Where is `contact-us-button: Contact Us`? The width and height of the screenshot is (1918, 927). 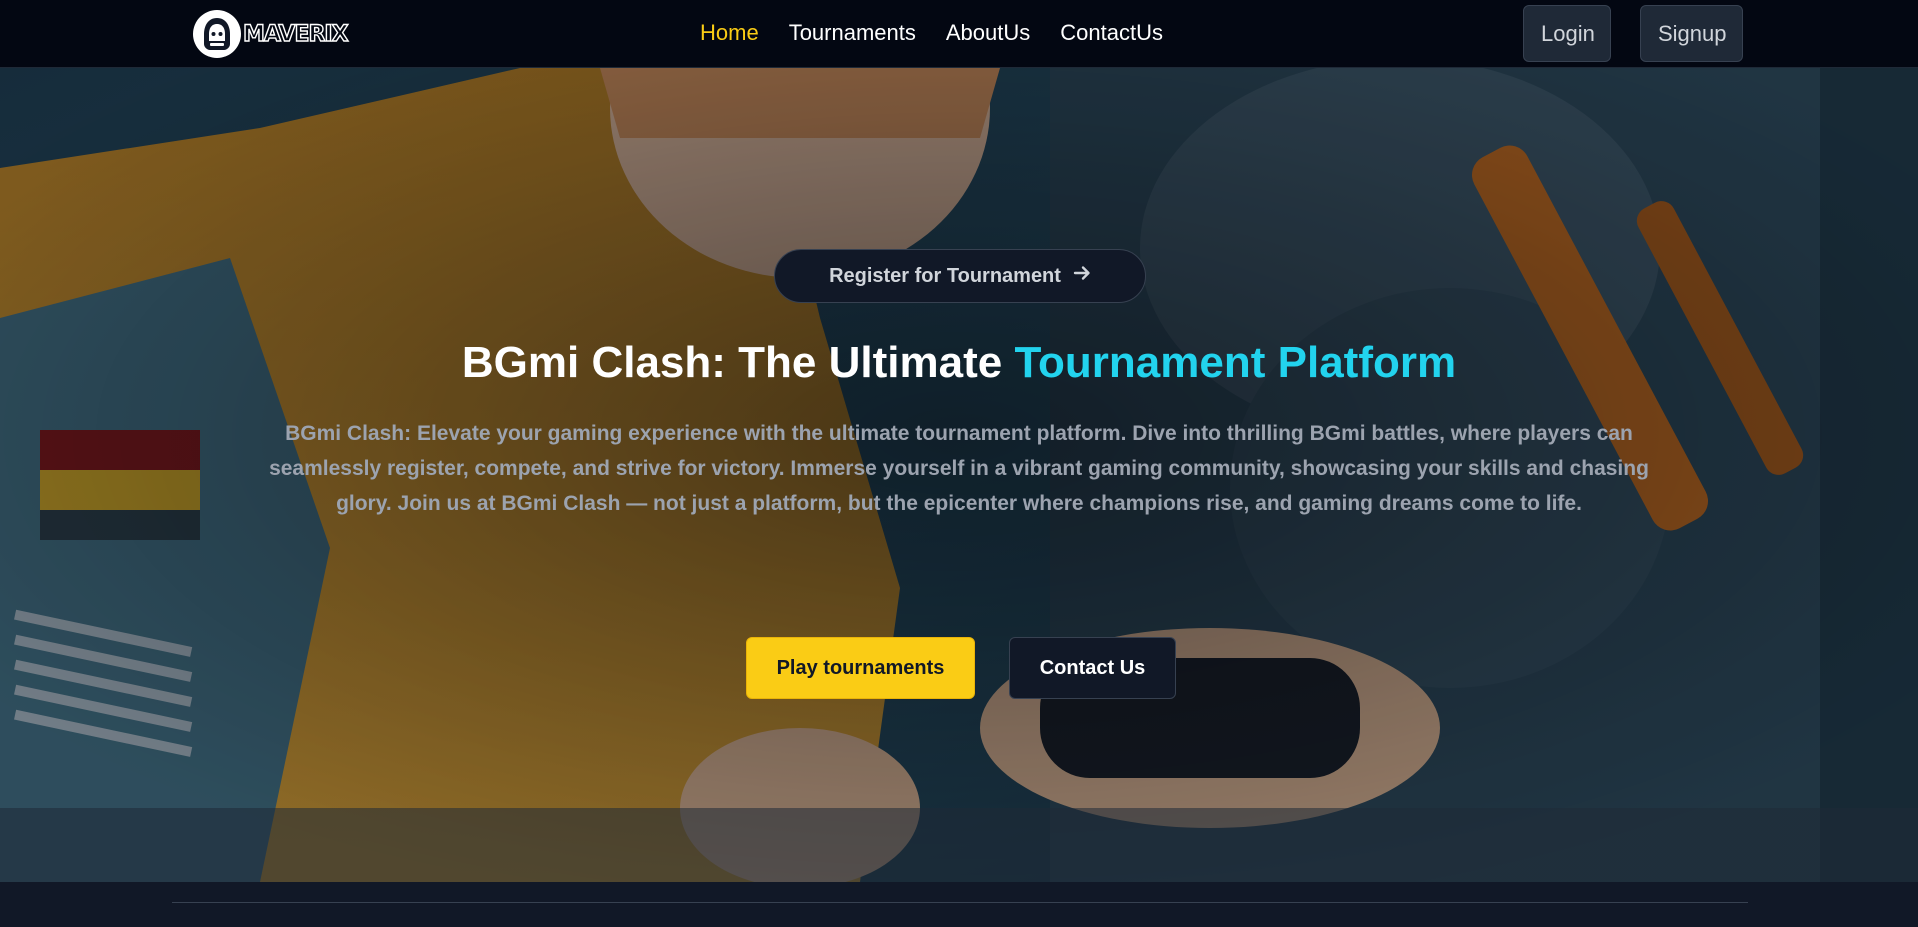
contact-us-button: Contact Us is located at coordinates (1092, 668).